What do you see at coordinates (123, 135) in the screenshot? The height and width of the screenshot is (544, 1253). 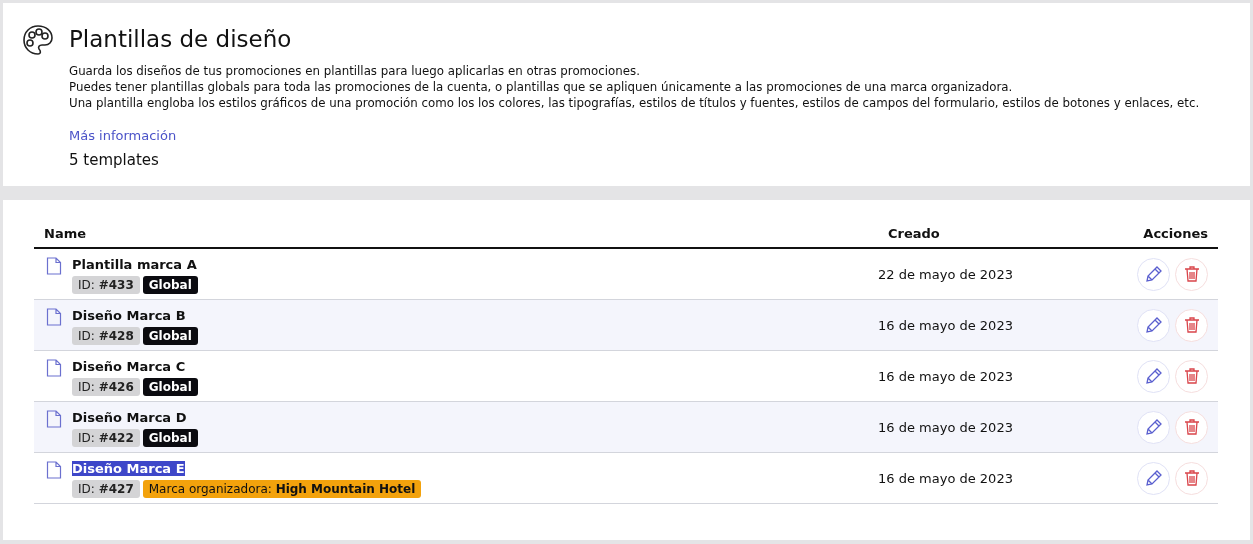 I see `more-info-link: Más información` at bounding box center [123, 135].